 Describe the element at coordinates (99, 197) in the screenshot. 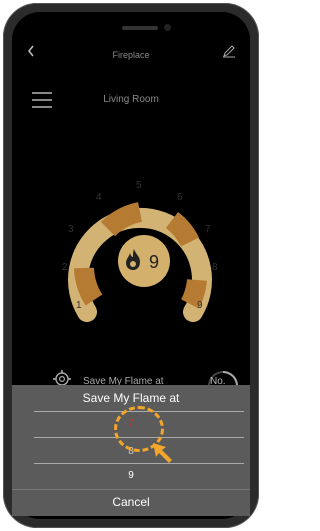

I see `dial-label-4: 4` at that location.